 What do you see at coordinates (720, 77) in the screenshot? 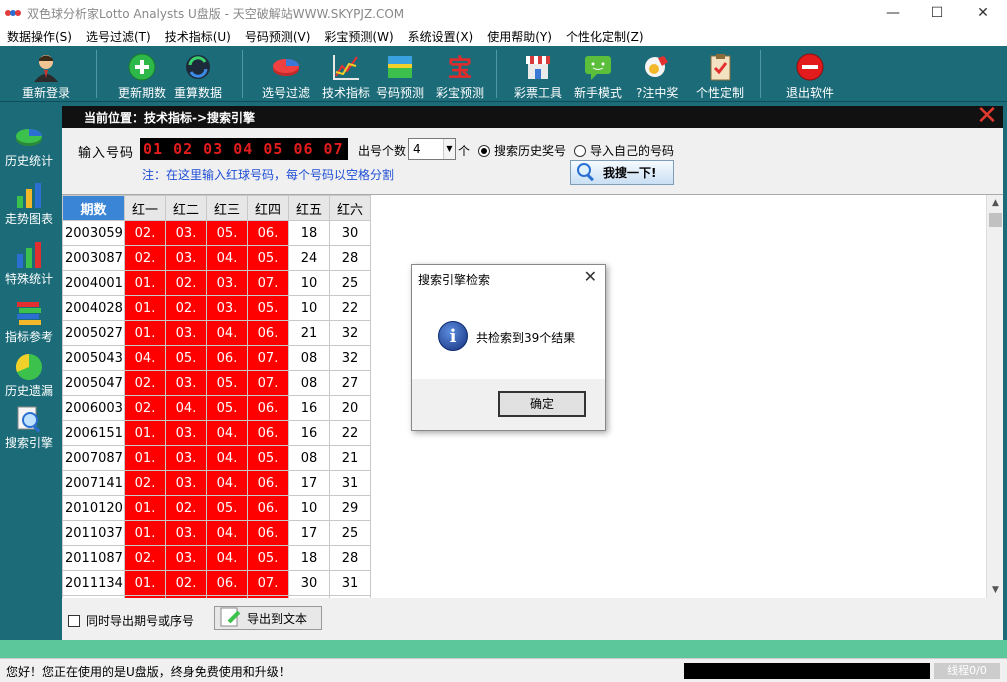
I see `customize-button: 个性定制` at bounding box center [720, 77].